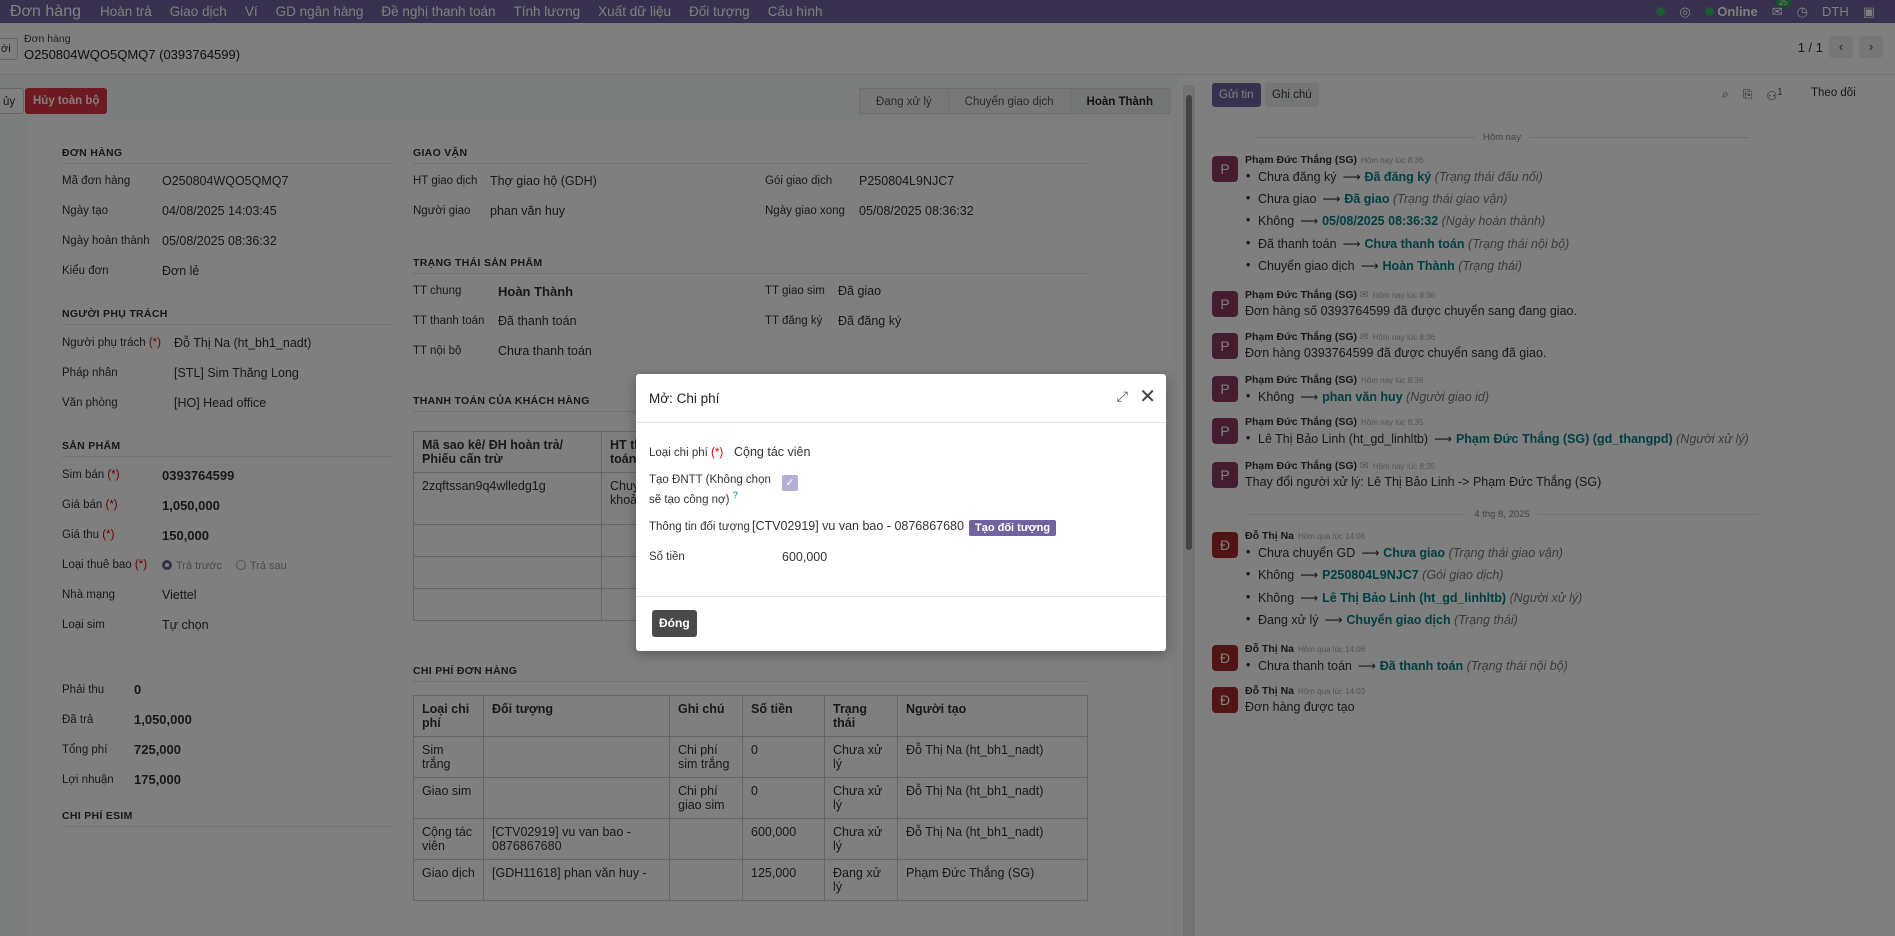 This screenshot has width=1895, height=936. I want to click on create-object-button: Tạo đối tượng, so click(1013, 528).